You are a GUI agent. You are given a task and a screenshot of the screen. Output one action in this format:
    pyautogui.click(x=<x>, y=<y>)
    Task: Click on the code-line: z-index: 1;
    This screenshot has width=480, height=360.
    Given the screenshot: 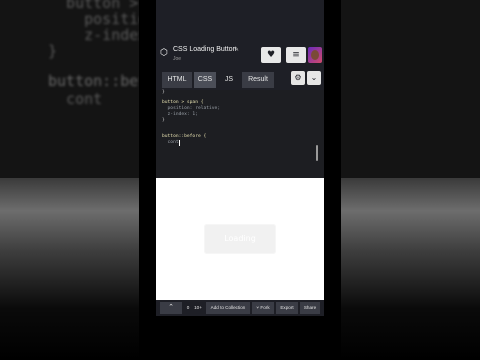 What is the action you would take?
    pyautogui.click(x=180, y=114)
    